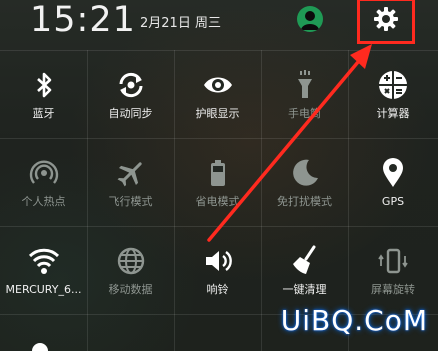  I want to click on location-pin-icon, so click(393, 172).